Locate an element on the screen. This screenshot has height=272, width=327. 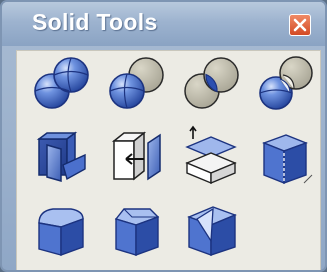
cut-corner-button is located at coordinates (212, 228).